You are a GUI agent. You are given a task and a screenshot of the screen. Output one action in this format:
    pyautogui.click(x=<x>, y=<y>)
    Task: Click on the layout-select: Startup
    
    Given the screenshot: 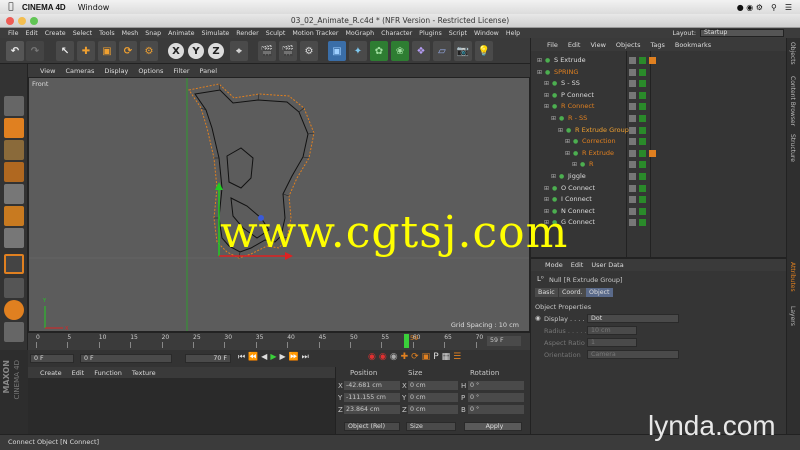 What is the action you would take?
    pyautogui.click(x=742, y=33)
    